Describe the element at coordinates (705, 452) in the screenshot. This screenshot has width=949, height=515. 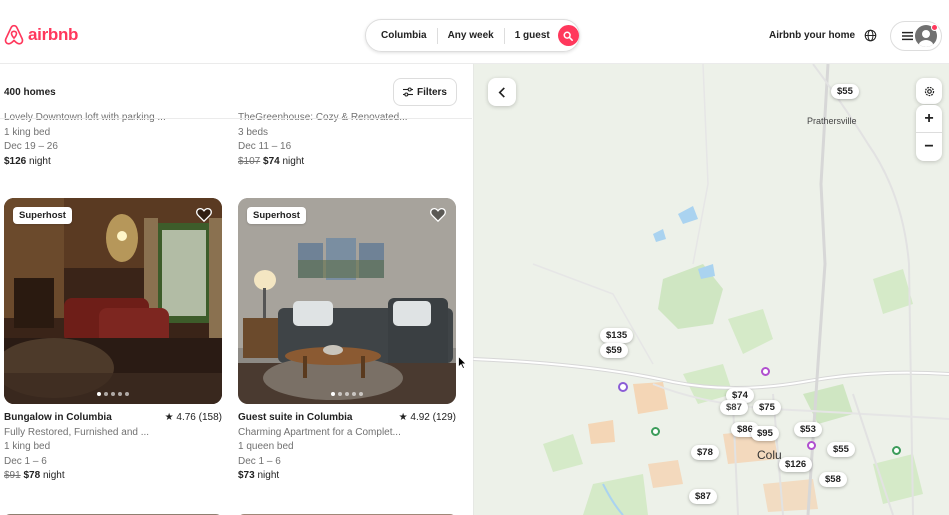
I see `price-pin: $78` at that location.